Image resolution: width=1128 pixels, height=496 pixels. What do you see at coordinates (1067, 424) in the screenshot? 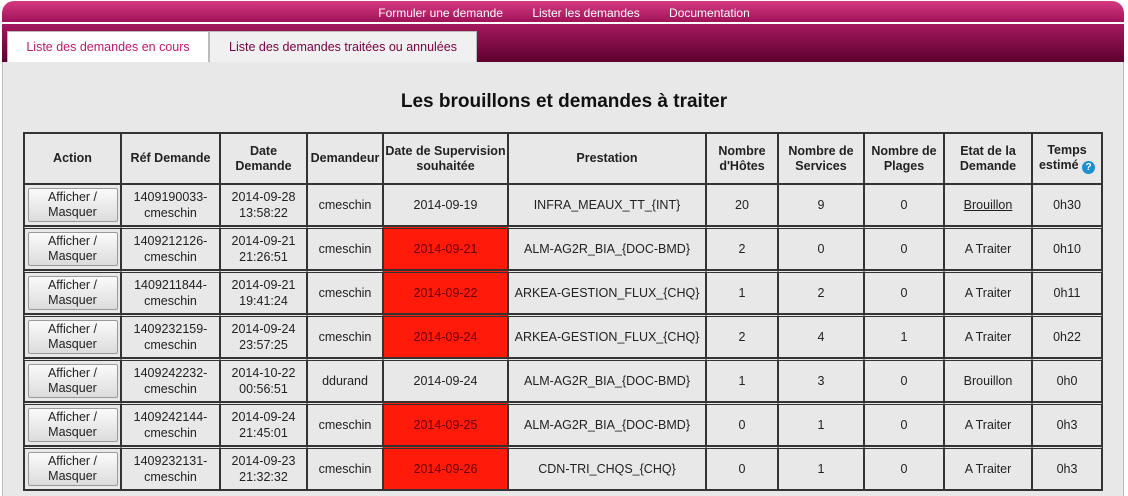
I see `temps-estime-cell: 0h3` at bounding box center [1067, 424].